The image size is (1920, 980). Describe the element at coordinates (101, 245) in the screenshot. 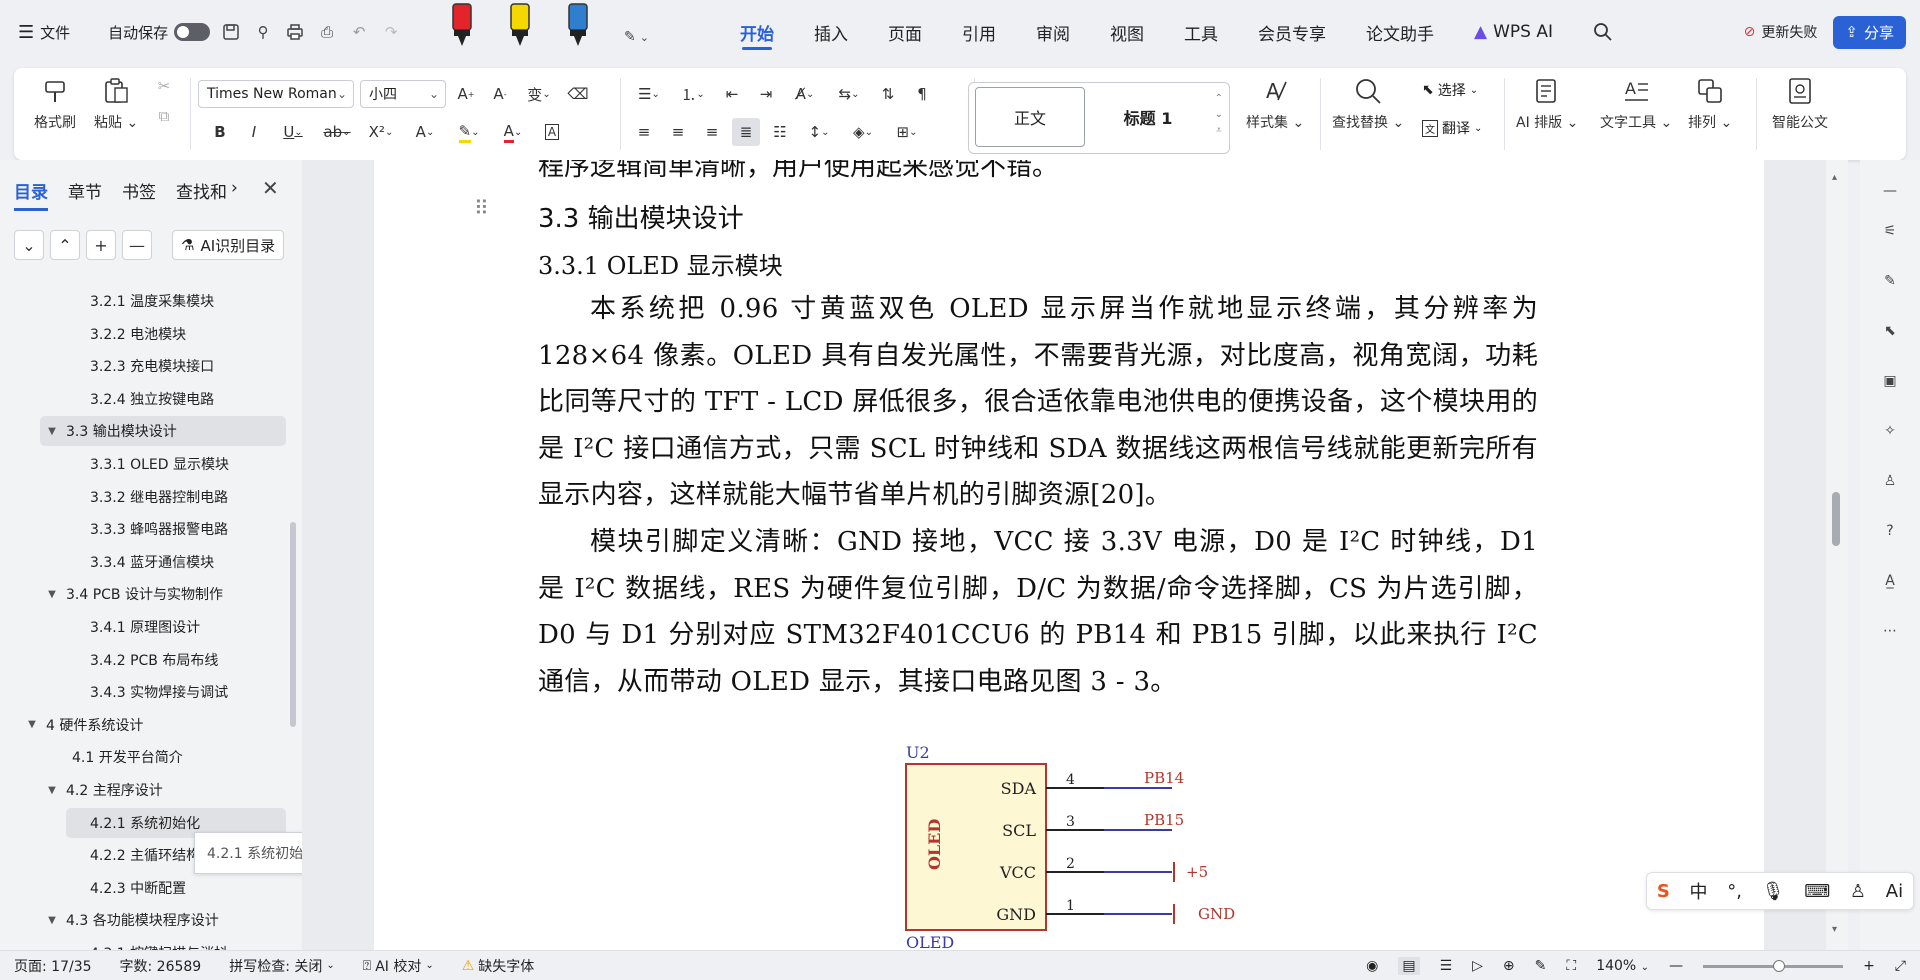

I see `add-heading-button: +` at that location.